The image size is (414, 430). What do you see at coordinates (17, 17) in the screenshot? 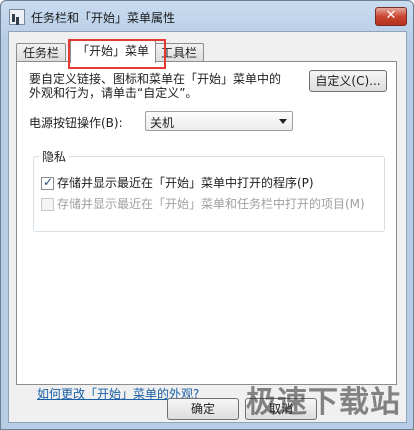
I see `taskbar-properties-icon` at bounding box center [17, 17].